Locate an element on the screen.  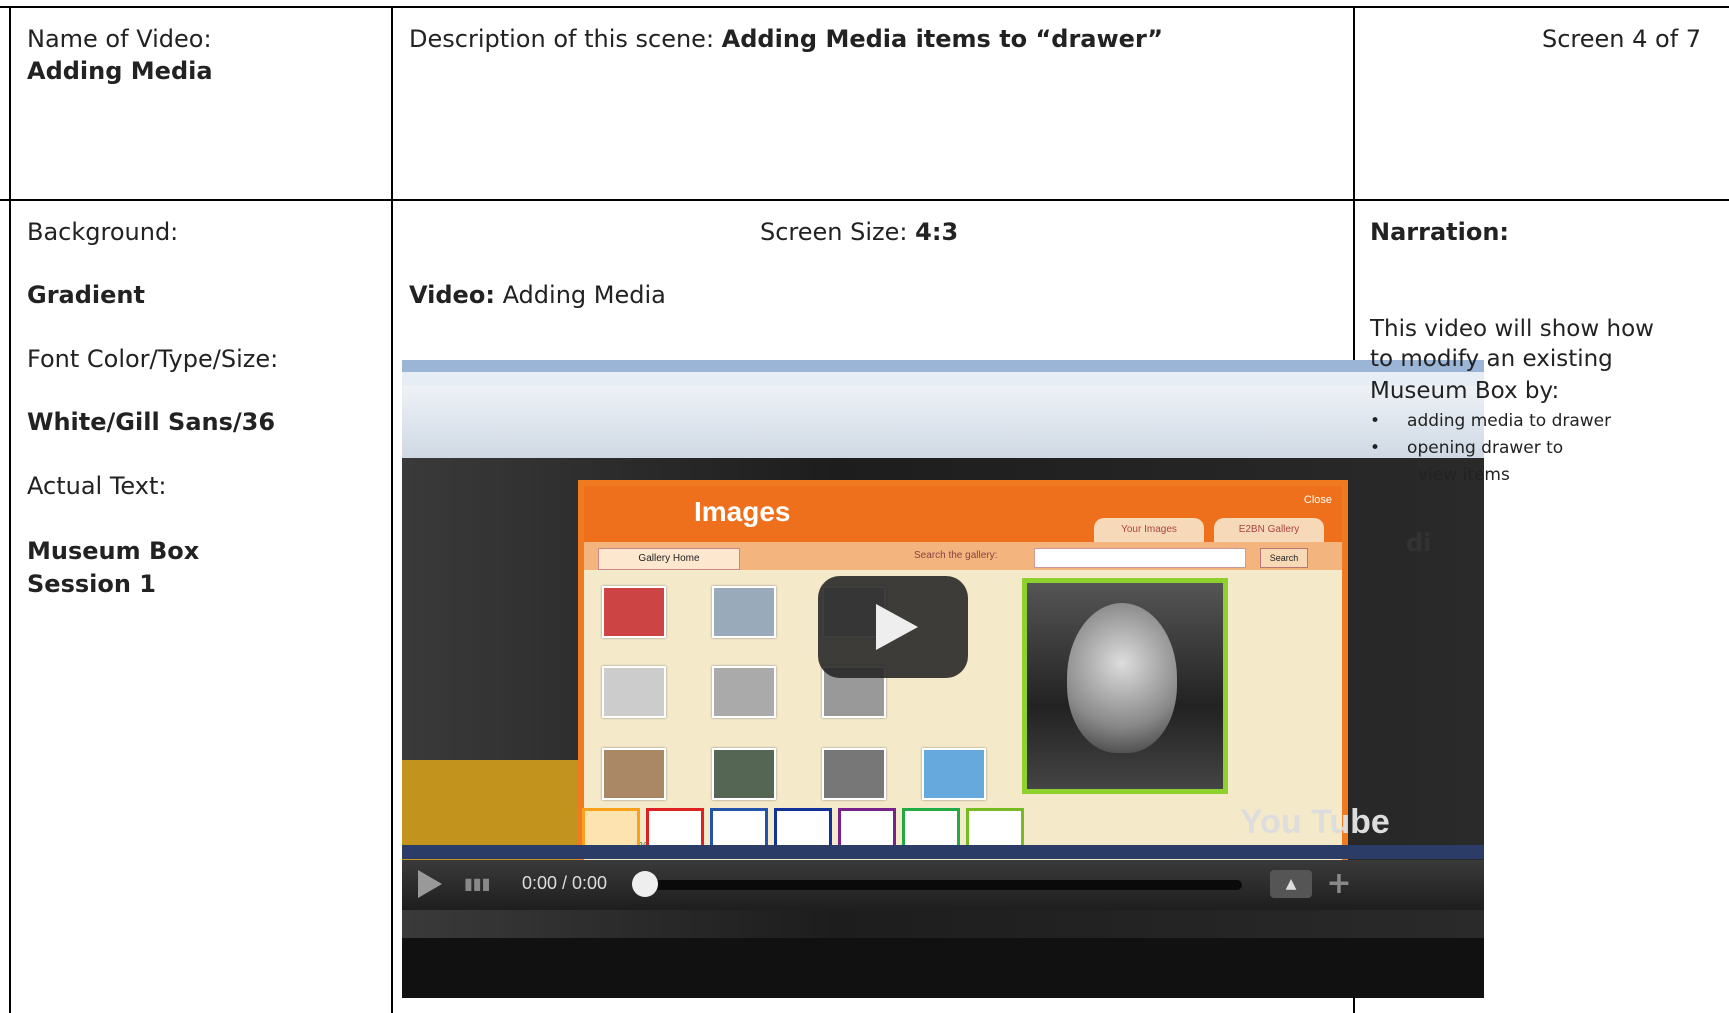
narration-line-3: Museum Box by: is located at coordinates (1465, 391).